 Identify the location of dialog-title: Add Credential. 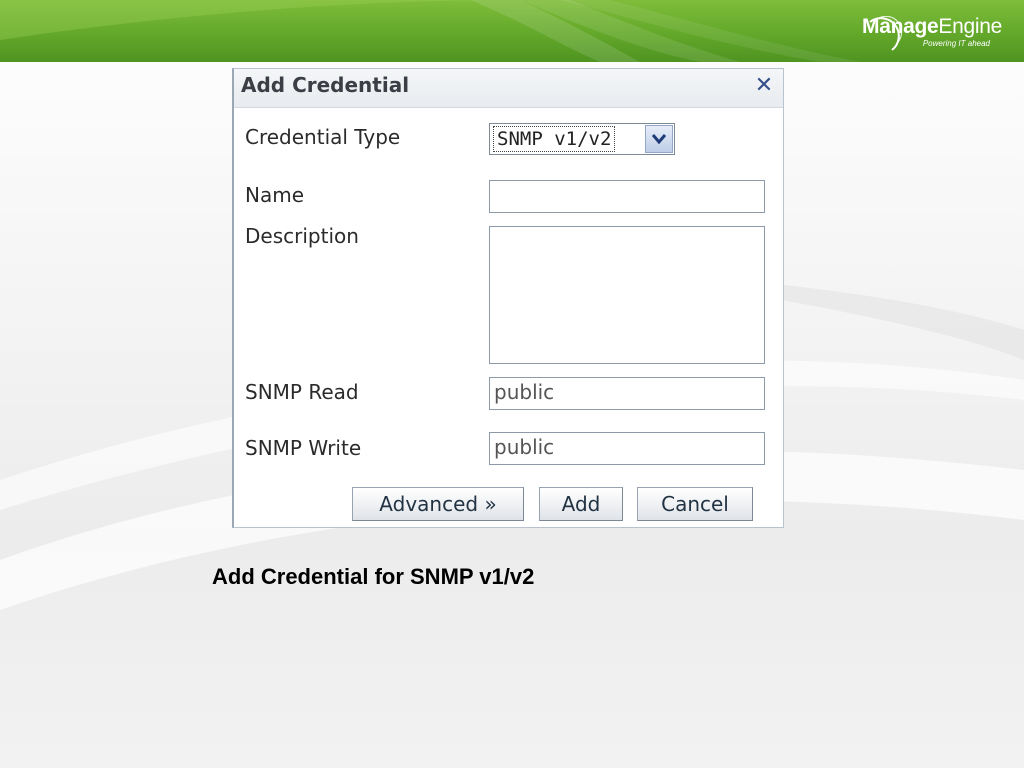
(325, 85).